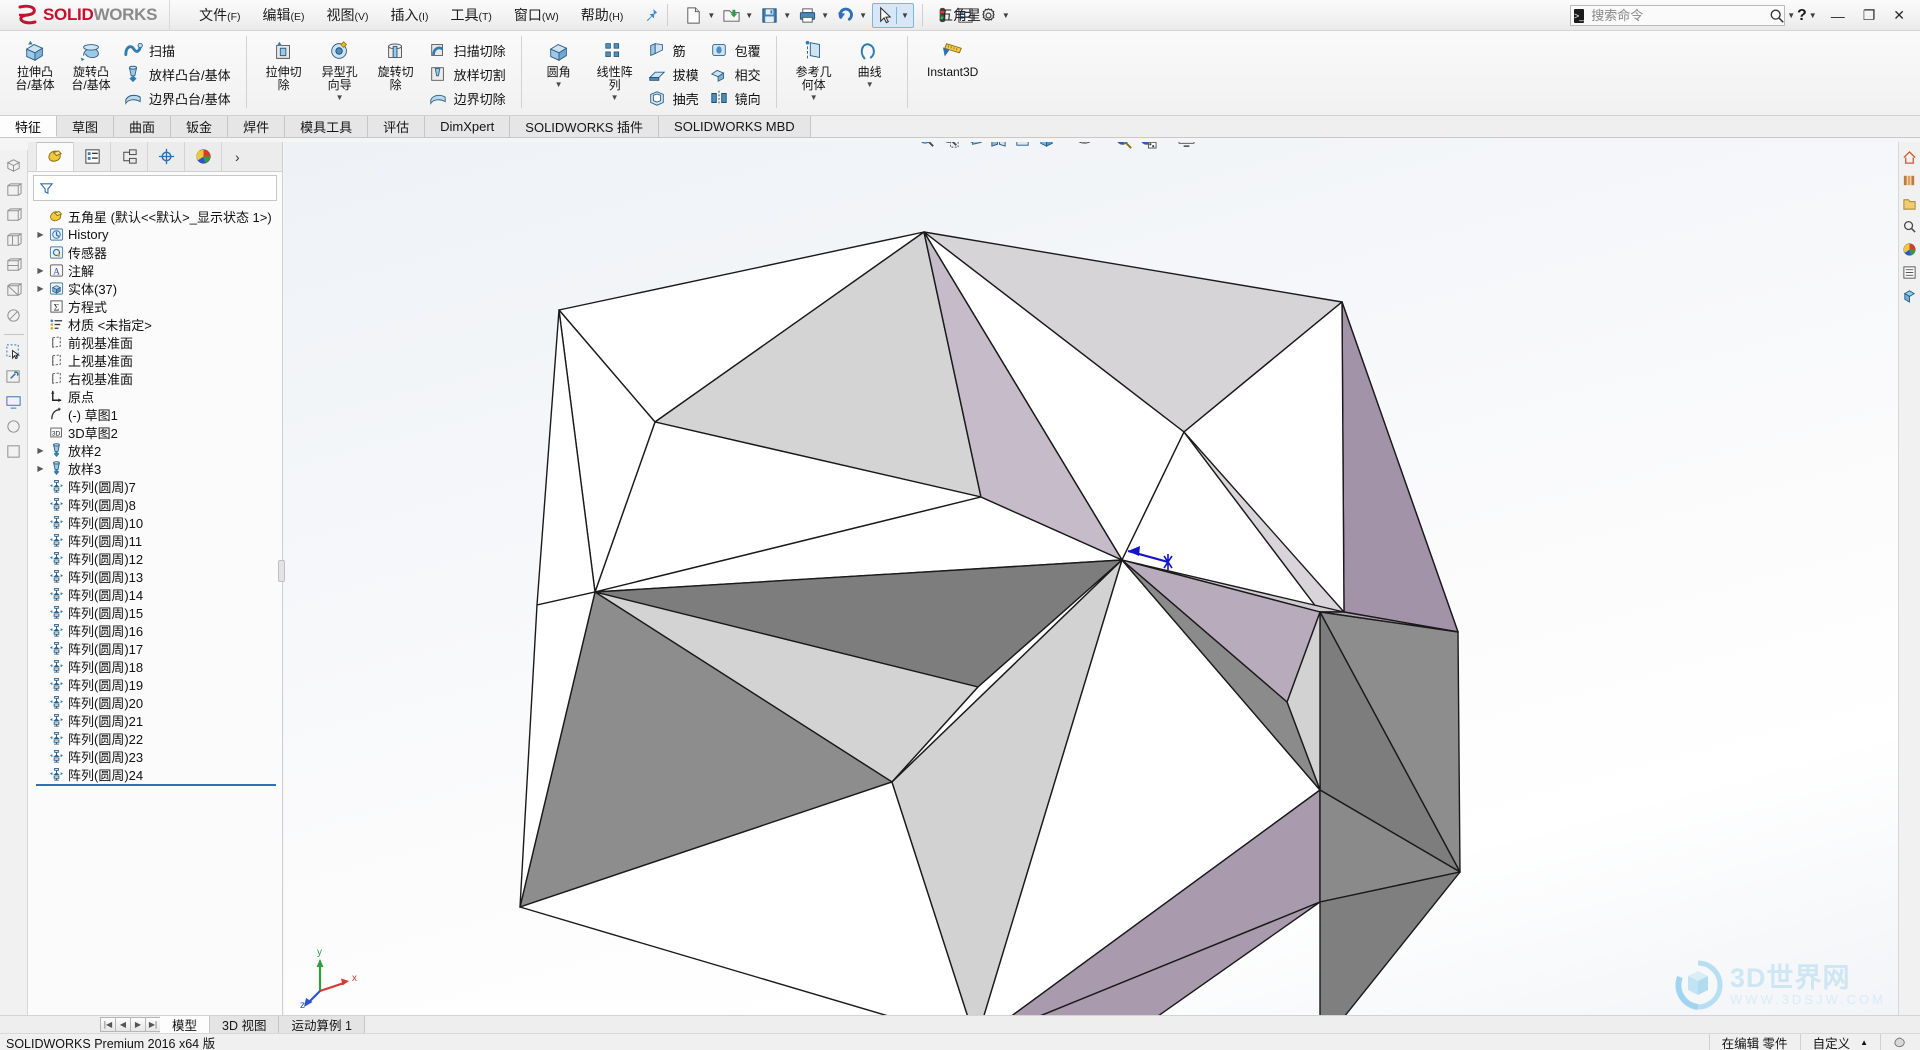 Image resolution: width=1920 pixels, height=1050 pixels. What do you see at coordinates (410, 15) in the screenshot?
I see `menu-item-insert: 插入(I)` at bounding box center [410, 15].